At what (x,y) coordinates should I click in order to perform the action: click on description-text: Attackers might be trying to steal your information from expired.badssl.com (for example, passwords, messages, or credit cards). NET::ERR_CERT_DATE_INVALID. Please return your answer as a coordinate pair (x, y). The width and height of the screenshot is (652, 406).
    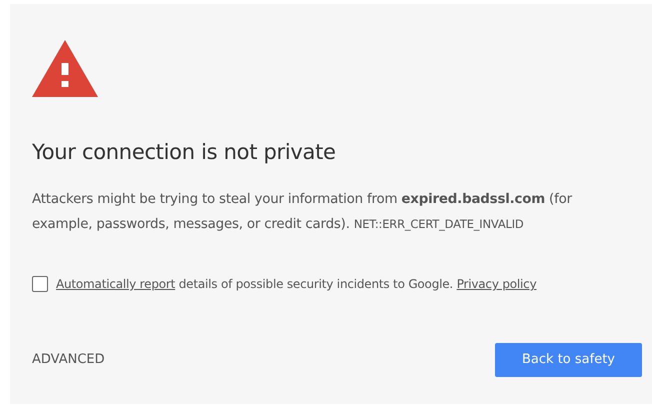
    Looking at the image, I should click on (303, 212).